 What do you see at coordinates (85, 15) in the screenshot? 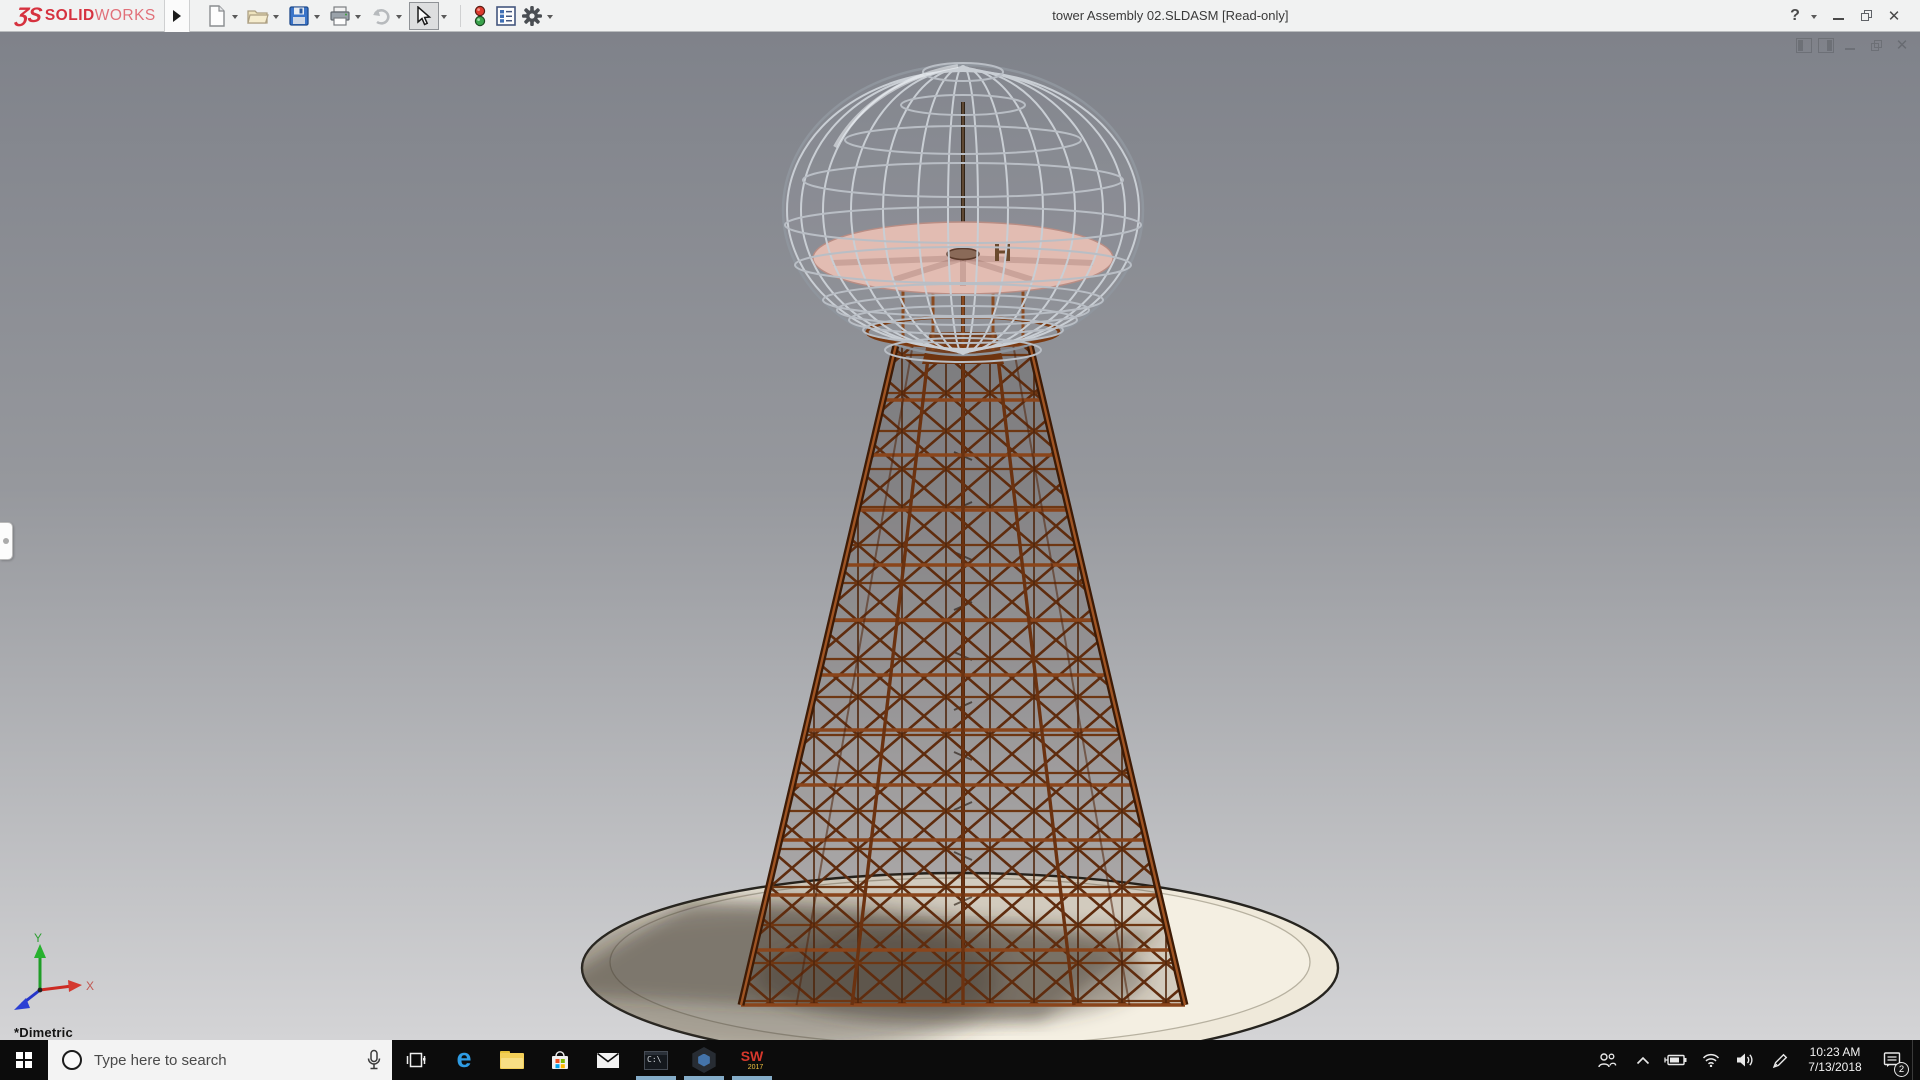
I see `solidworks-logo: ƷS SOLID WORKS` at bounding box center [85, 15].